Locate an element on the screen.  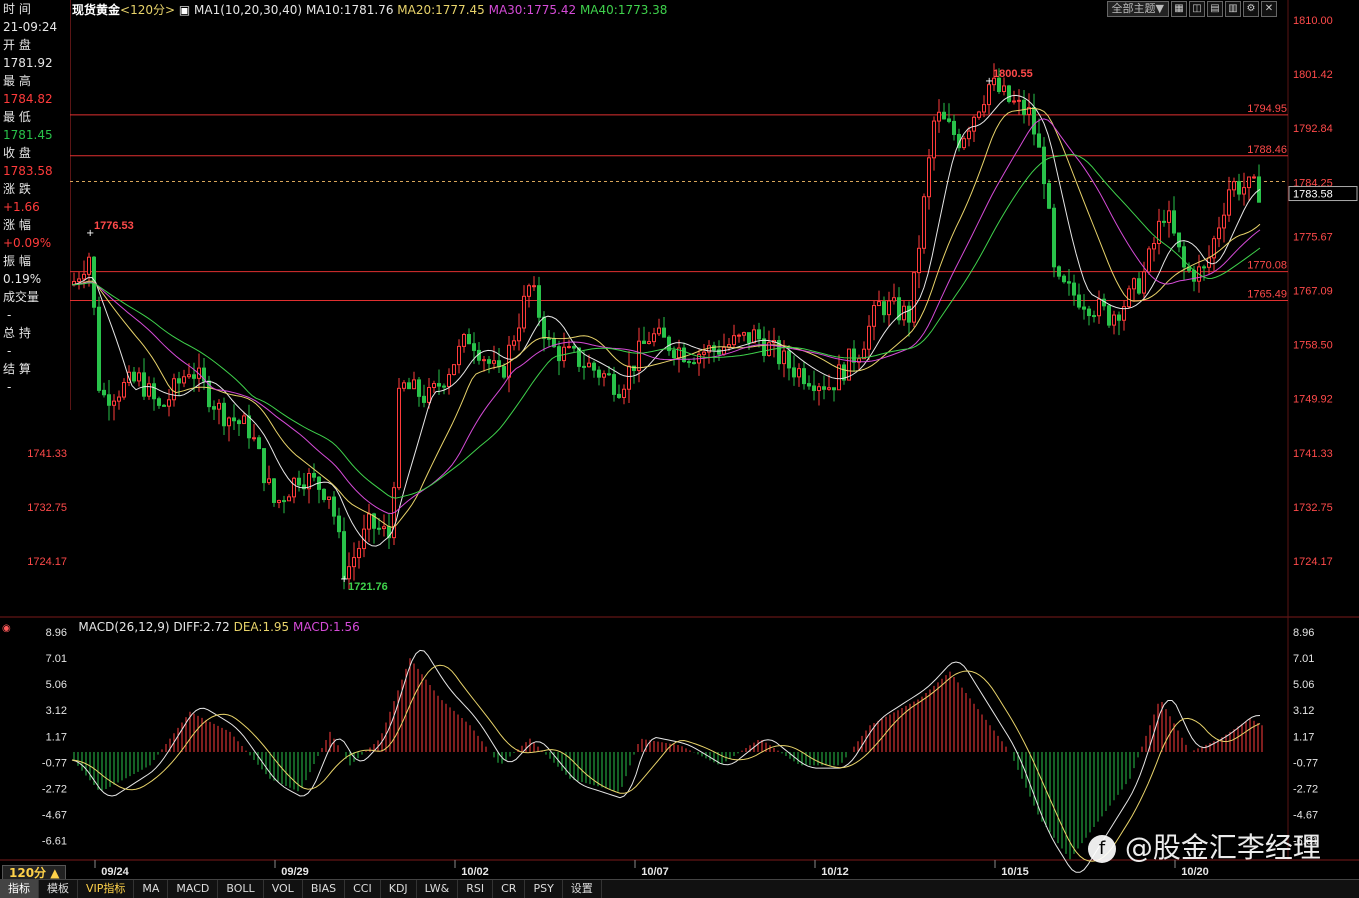
left-axis-label-2: 1724.17 is located at coordinates (47, 562).